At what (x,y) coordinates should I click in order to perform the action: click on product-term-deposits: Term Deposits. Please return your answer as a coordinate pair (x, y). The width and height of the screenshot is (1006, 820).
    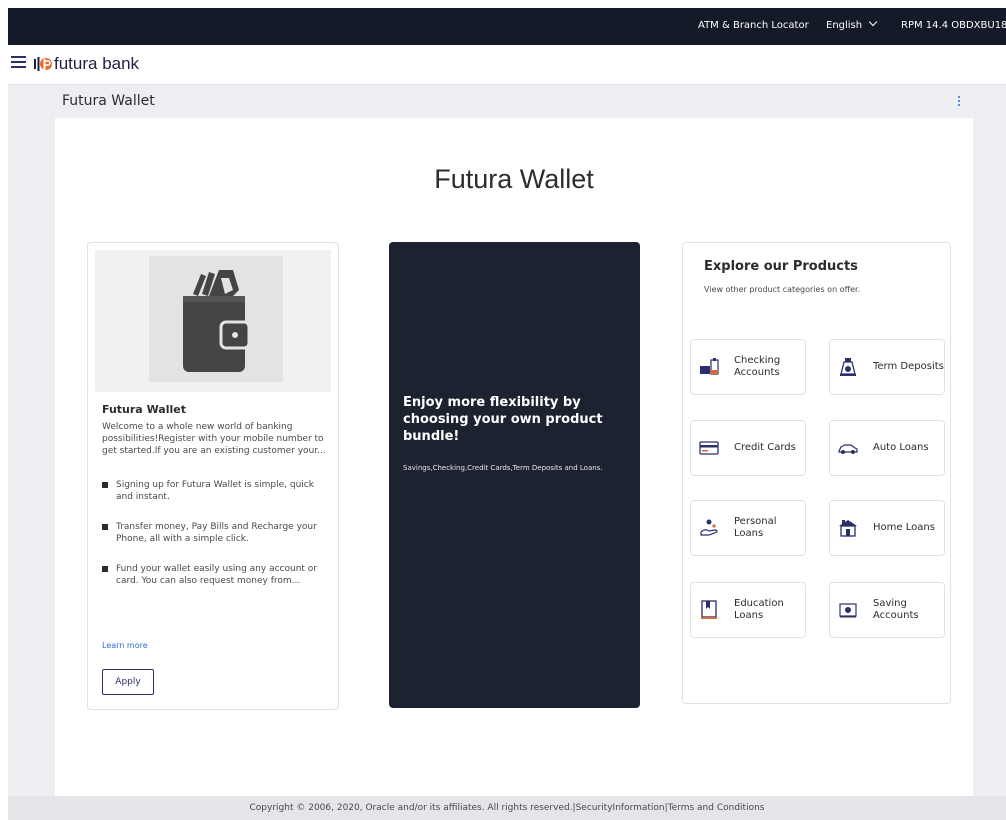
    Looking at the image, I should click on (887, 367).